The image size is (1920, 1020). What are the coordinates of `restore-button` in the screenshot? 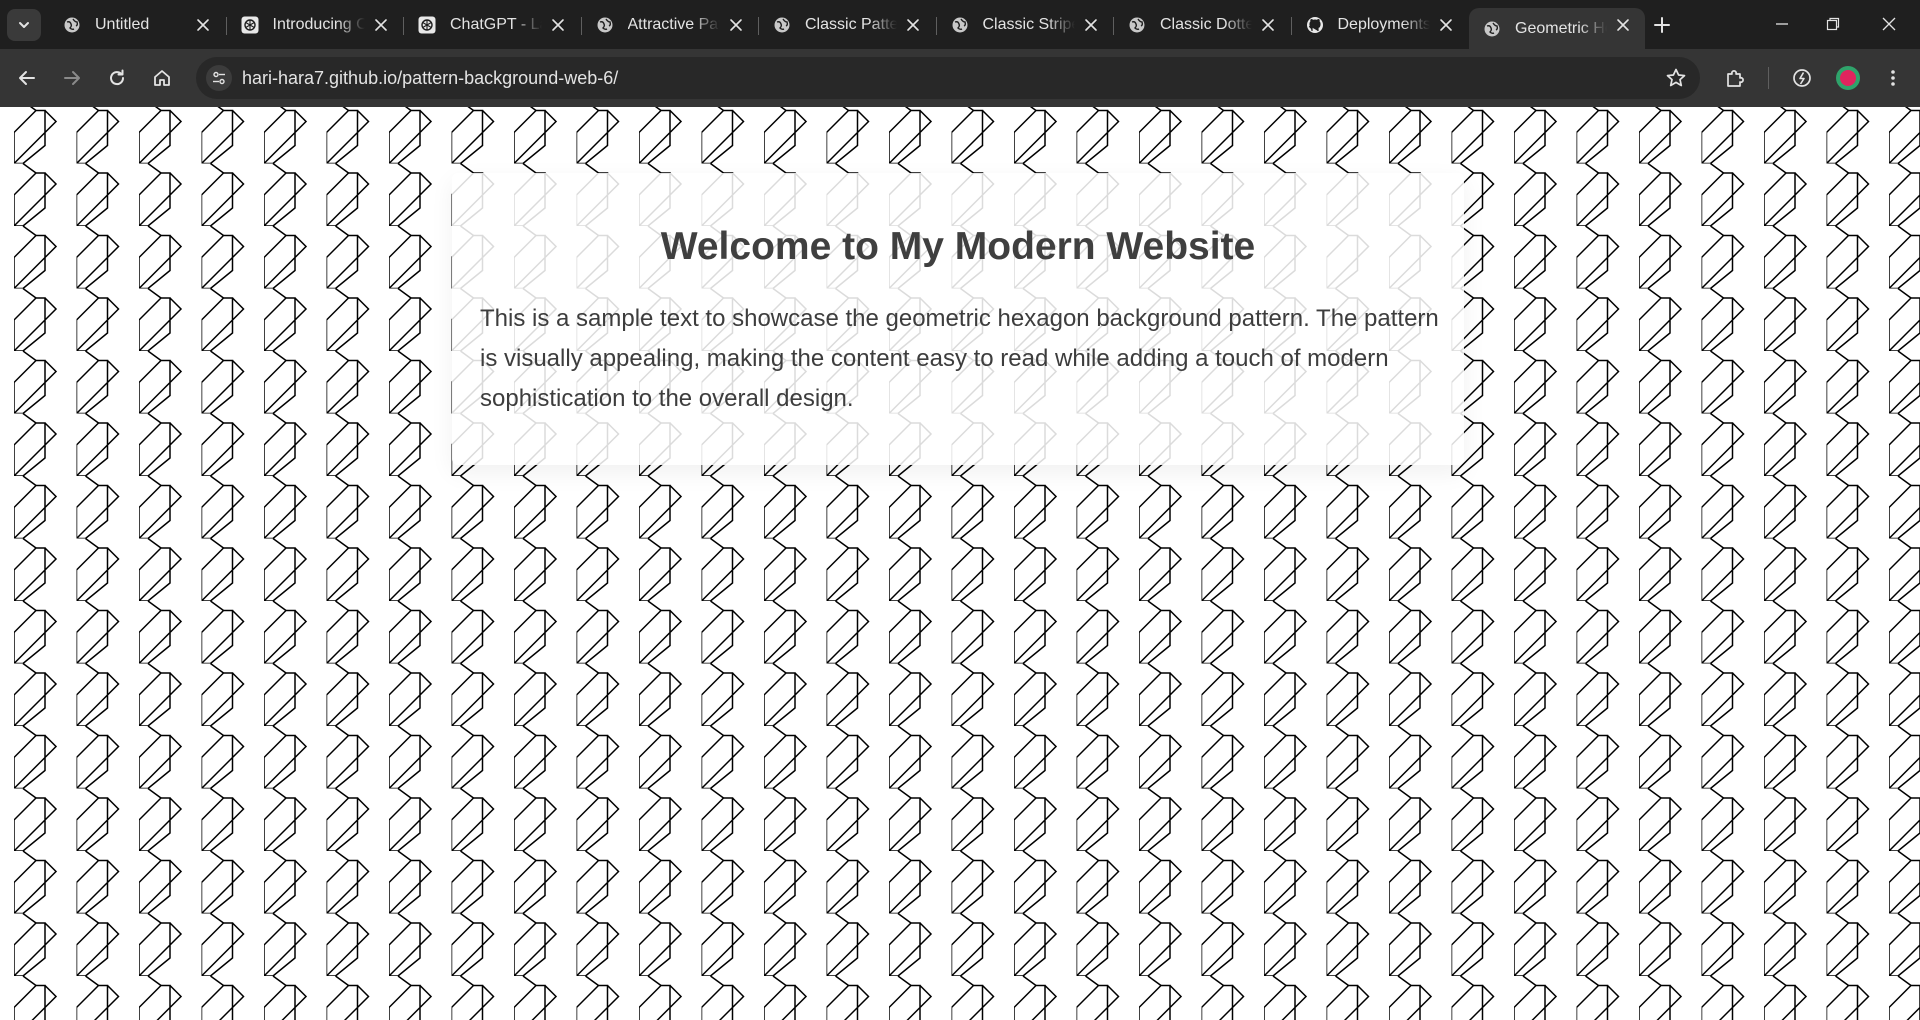 It's located at (1833, 24).